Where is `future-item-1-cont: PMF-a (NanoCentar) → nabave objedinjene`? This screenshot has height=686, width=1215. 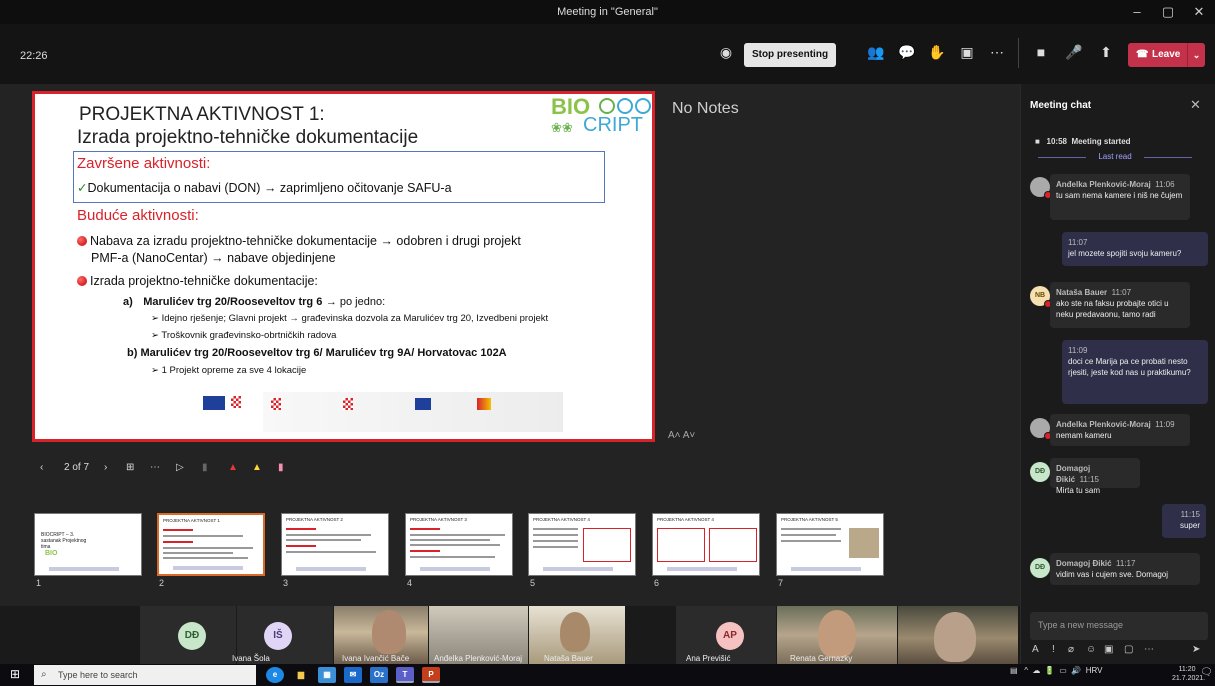 future-item-1-cont: PMF-a (NanoCentar) → nabave objedinjene is located at coordinates (213, 258).